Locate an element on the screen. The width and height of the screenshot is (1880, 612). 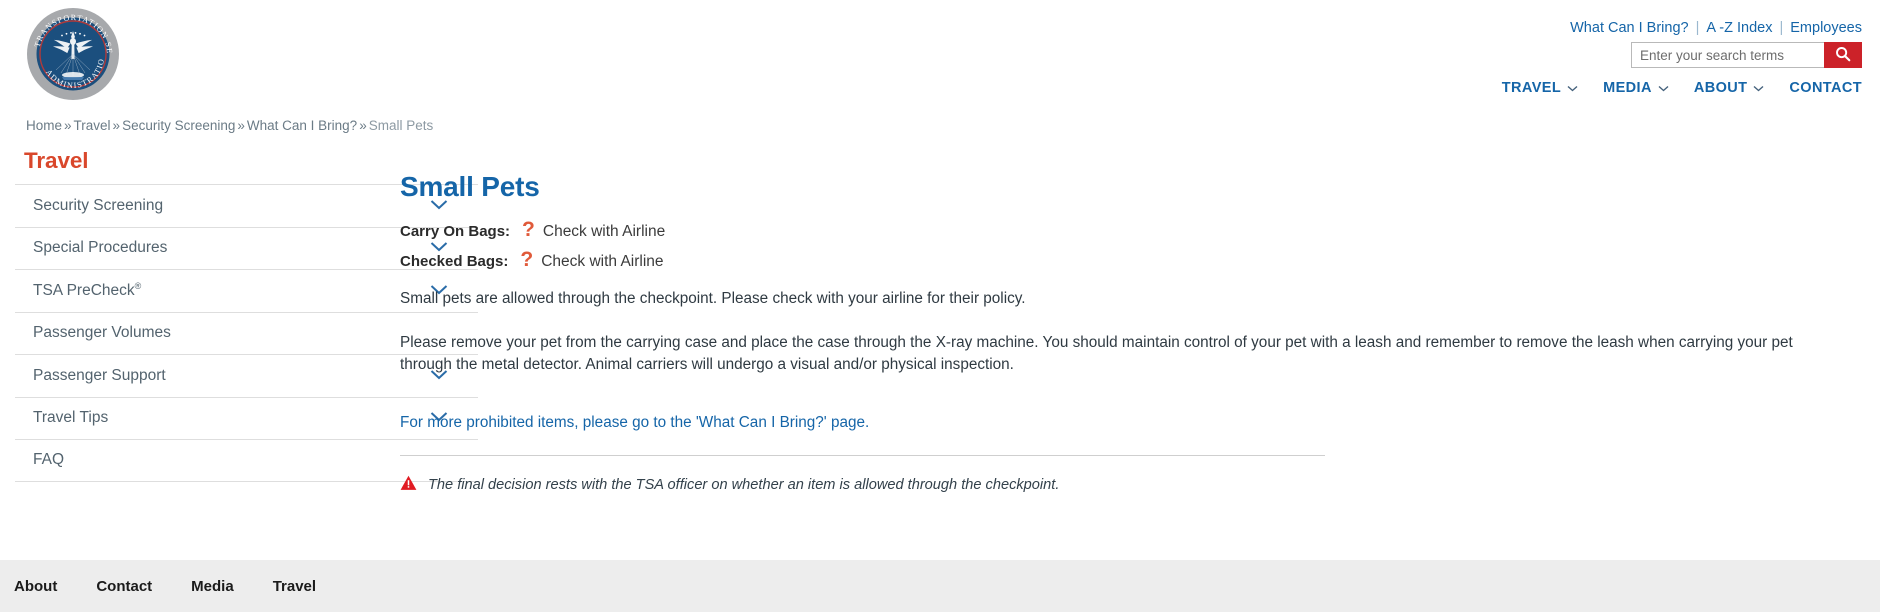
nav-label: MEDIA is located at coordinates (1627, 88).